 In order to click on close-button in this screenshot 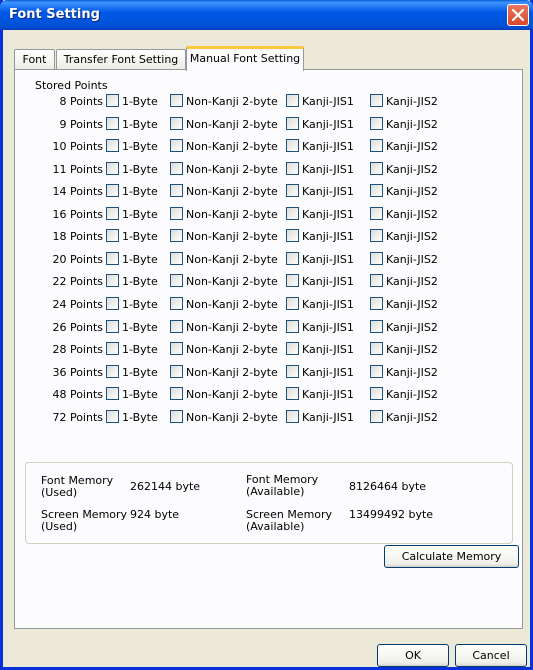, I will do `click(518, 15)`.